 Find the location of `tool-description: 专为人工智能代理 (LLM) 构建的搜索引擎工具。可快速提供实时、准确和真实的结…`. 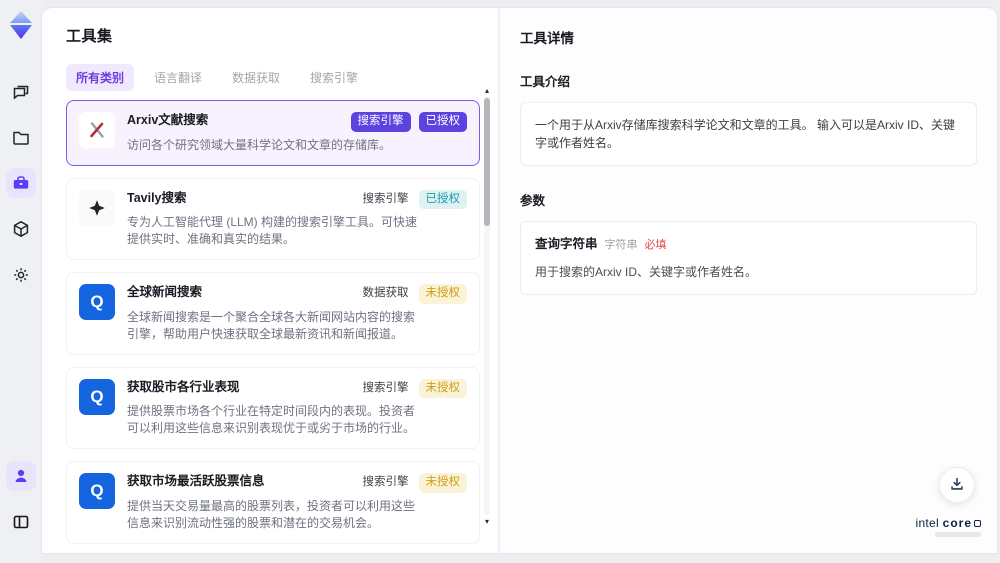

tool-description: 专为人工智能代理 (LLM) 构建的搜索引擎工具。可快速提供实时、准确和真实的结… is located at coordinates (272, 230).